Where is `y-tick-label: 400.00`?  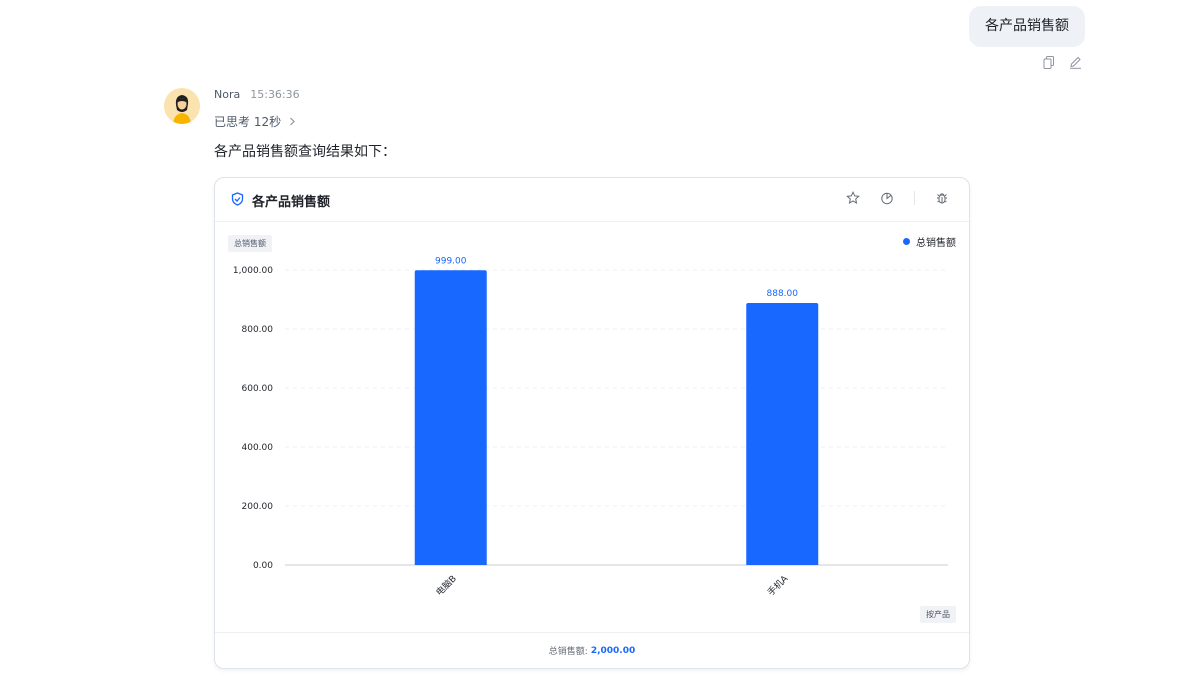
y-tick-label: 400.00 is located at coordinates (258, 448).